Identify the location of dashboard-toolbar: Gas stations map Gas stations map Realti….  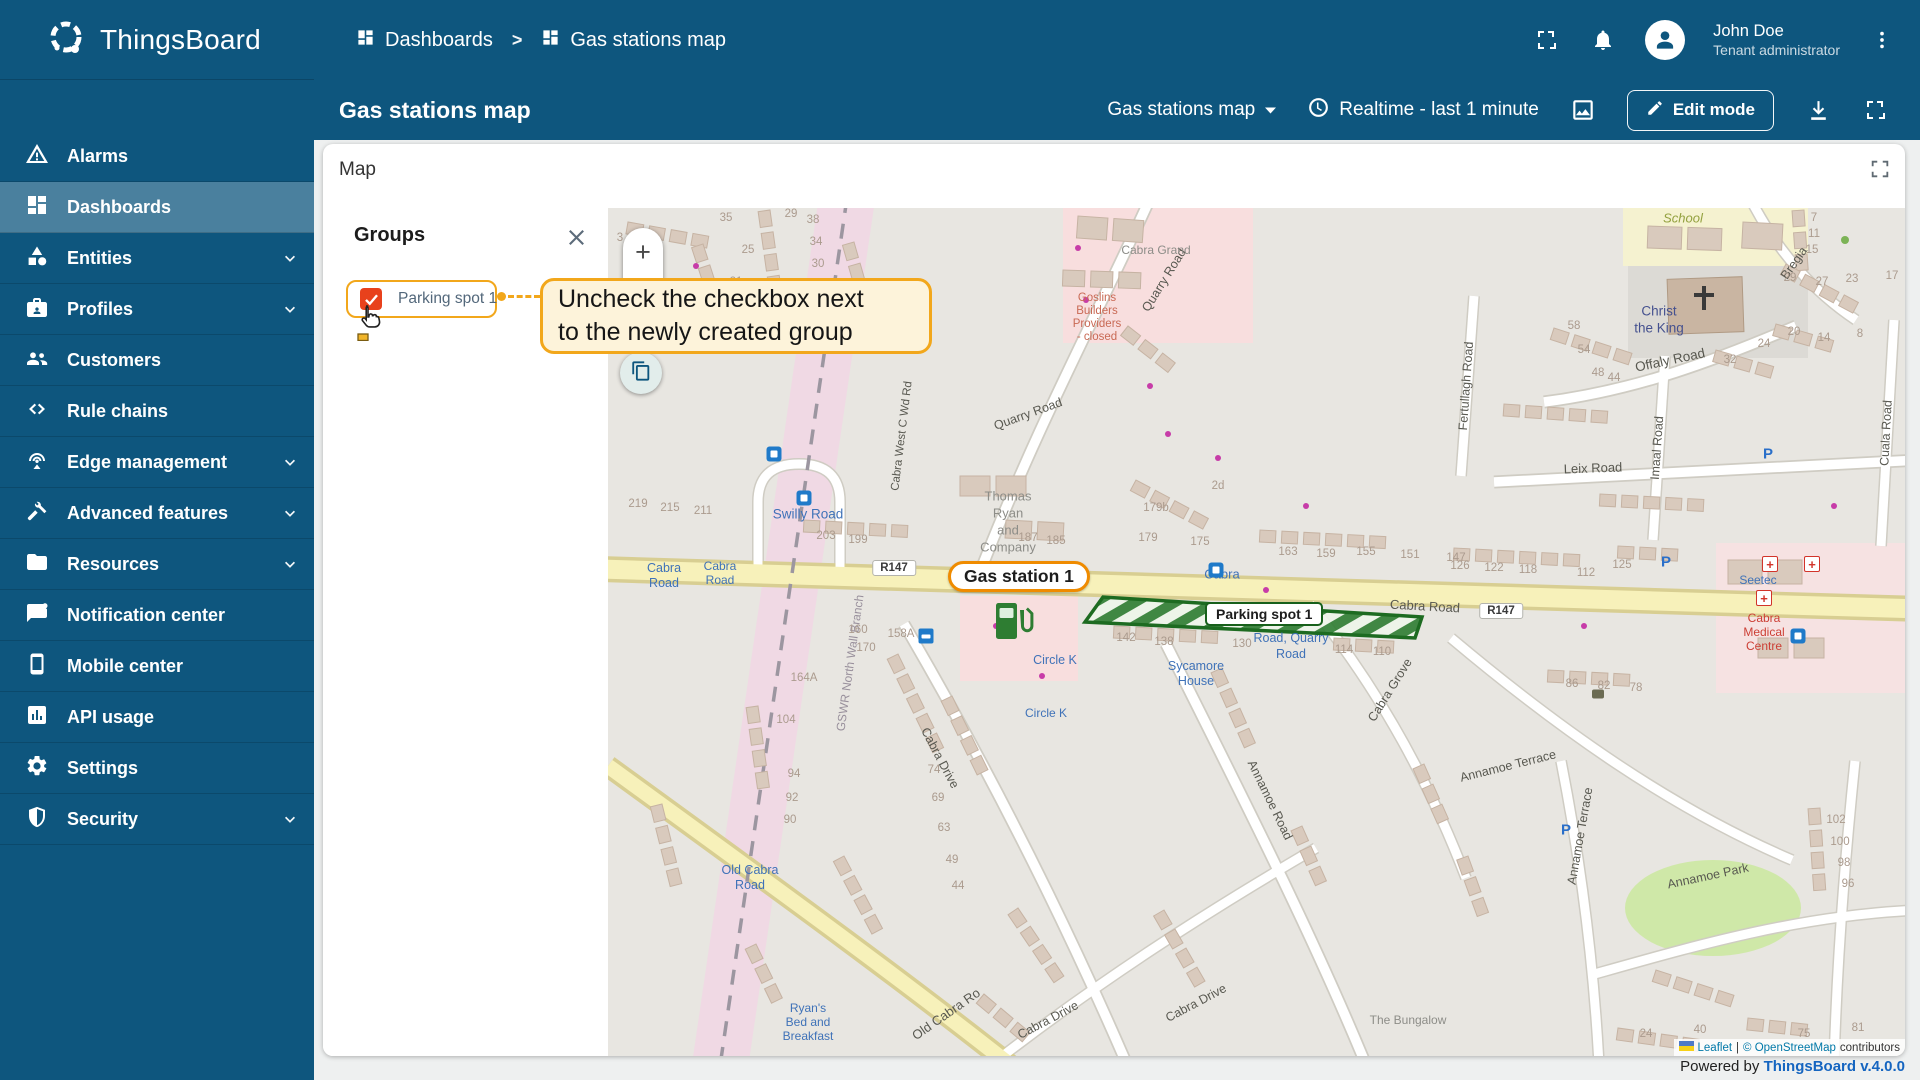
(960, 110).